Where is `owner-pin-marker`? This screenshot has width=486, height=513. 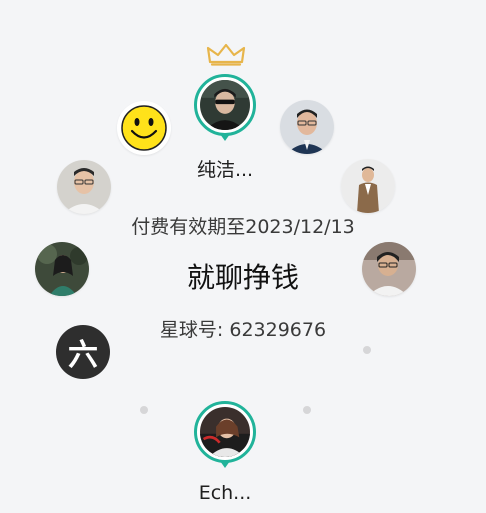 owner-pin-marker is located at coordinates (225, 137).